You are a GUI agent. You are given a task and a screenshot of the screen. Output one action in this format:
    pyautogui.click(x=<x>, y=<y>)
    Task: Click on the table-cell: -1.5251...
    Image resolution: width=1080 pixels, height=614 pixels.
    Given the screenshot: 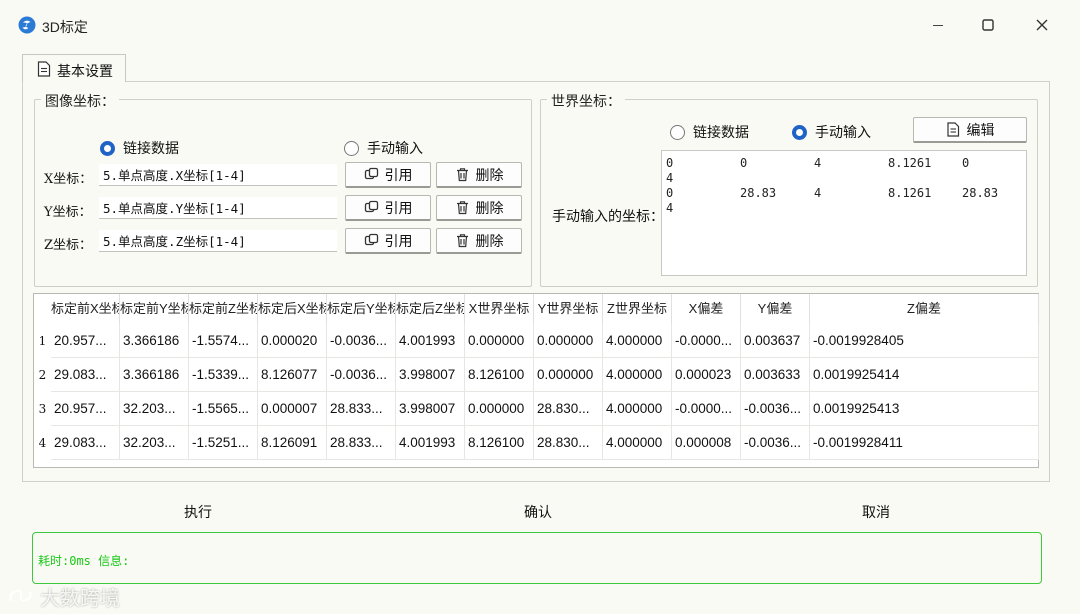 What is the action you would take?
    pyautogui.click(x=223, y=443)
    